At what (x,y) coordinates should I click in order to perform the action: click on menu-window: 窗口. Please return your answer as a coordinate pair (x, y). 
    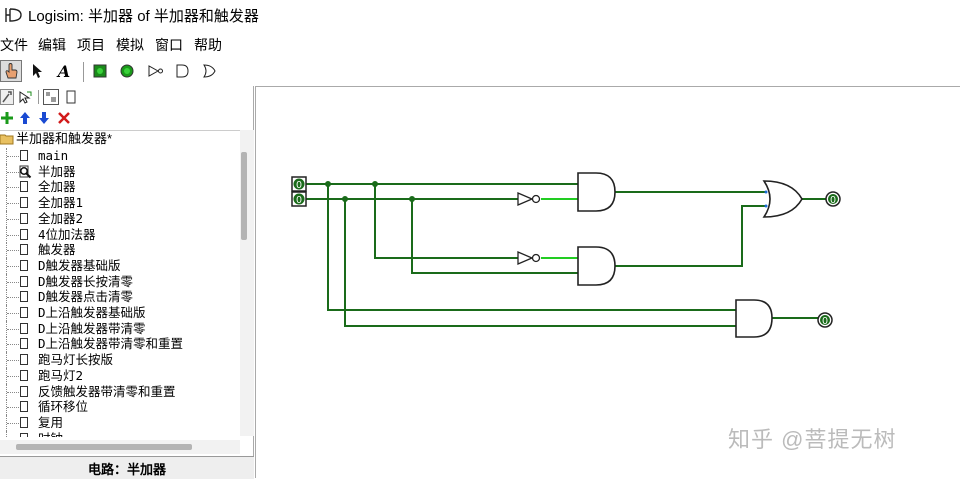
    Looking at the image, I should click on (169, 45).